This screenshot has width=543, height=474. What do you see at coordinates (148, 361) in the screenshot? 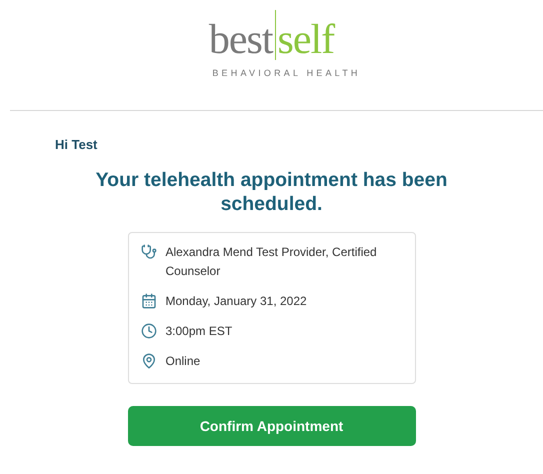
I see `map-pin-icon` at bounding box center [148, 361].